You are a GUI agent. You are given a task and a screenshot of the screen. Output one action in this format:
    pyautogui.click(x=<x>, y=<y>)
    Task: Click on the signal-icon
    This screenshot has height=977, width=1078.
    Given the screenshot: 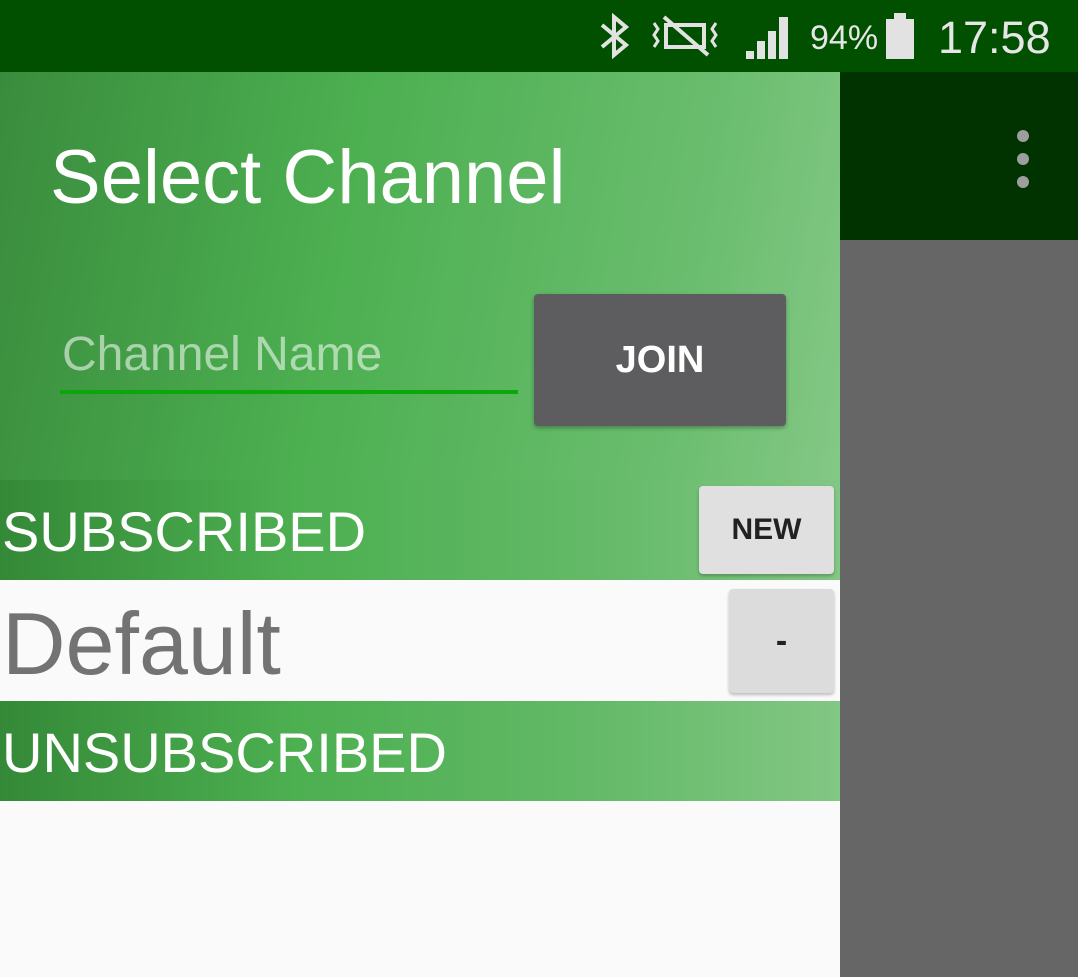 What is the action you would take?
    pyautogui.click(x=769, y=36)
    